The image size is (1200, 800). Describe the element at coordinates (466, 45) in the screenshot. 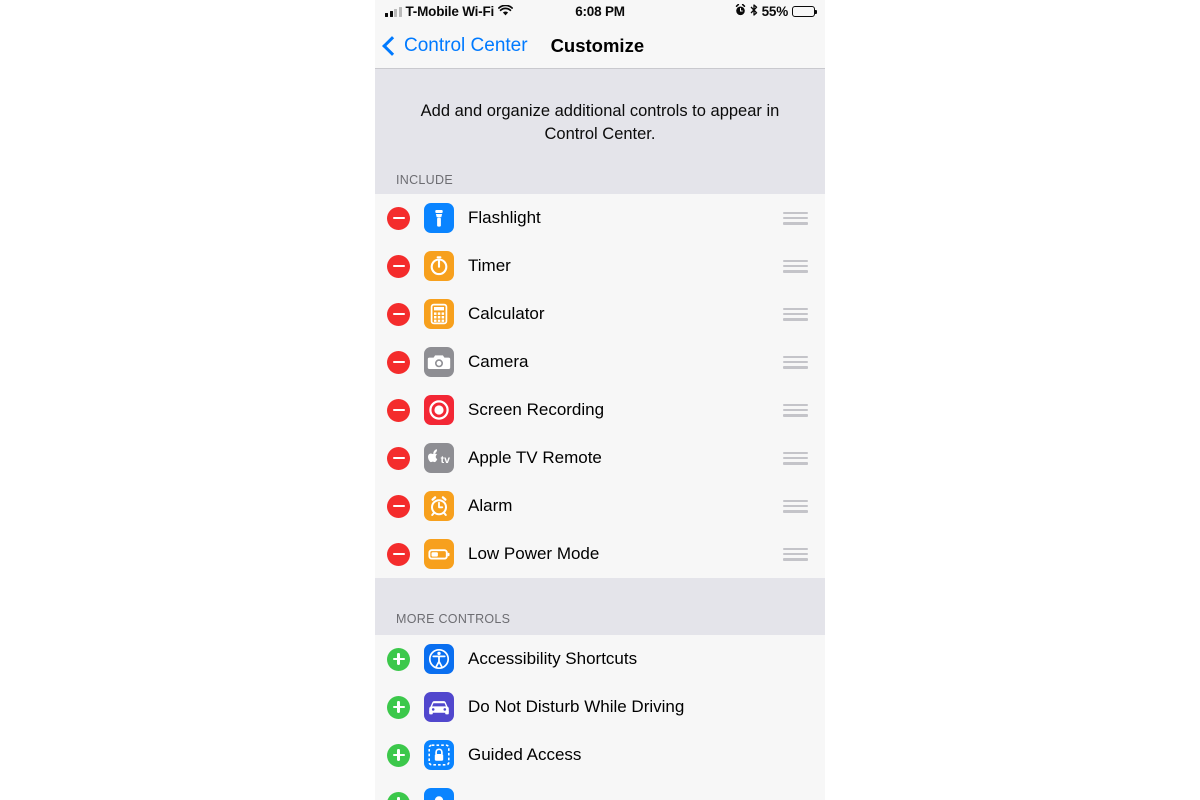

I see `back-button-label: Control Center` at that location.